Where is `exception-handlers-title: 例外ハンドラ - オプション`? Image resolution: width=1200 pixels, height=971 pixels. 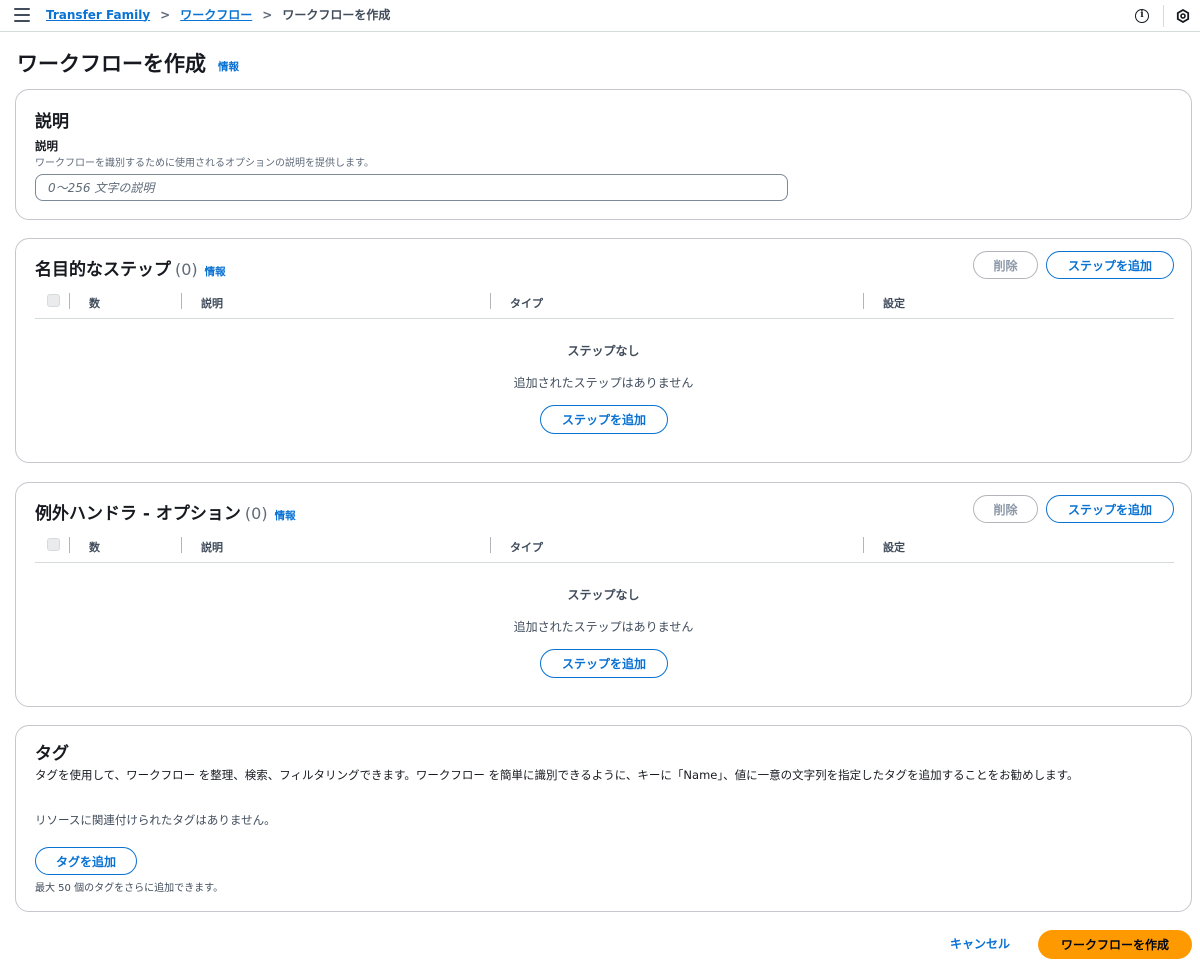
exception-handlers-title: 例外ハンドラ - オプション is located at coordinates (138, 514).